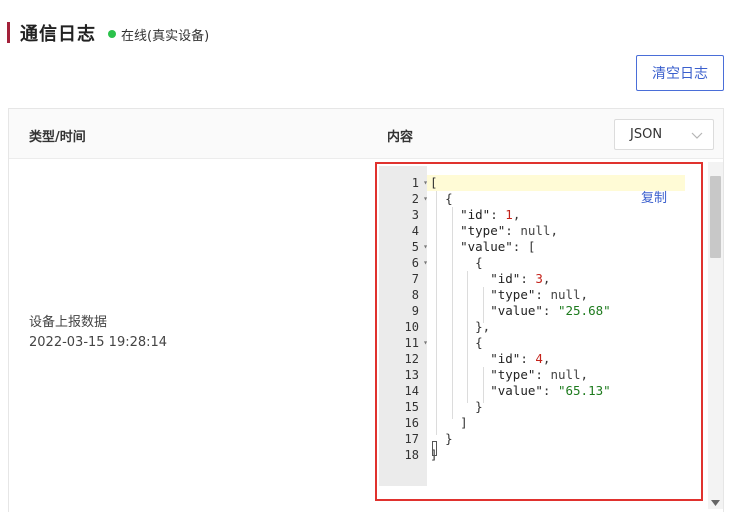  I want to click on line-numbers: 1 ▾ 2 ▾ 3 4 5 ▾ 6 ▾ 7 8 9 10 11 ▾ 12 13 14 15 16 17 18, so click(403, 319).